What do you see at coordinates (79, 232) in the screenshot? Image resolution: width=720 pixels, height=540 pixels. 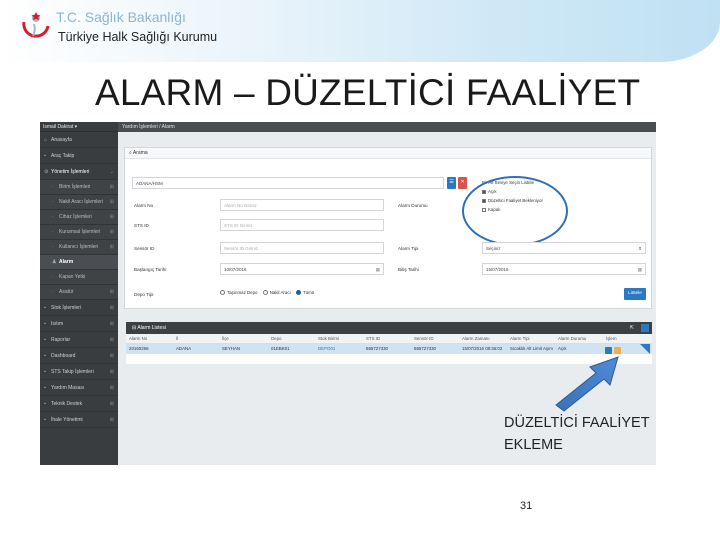 I see `sidebar-item-institutions: · Kurumsal İşlemleri ⊞` at bounding box center [79, 232].